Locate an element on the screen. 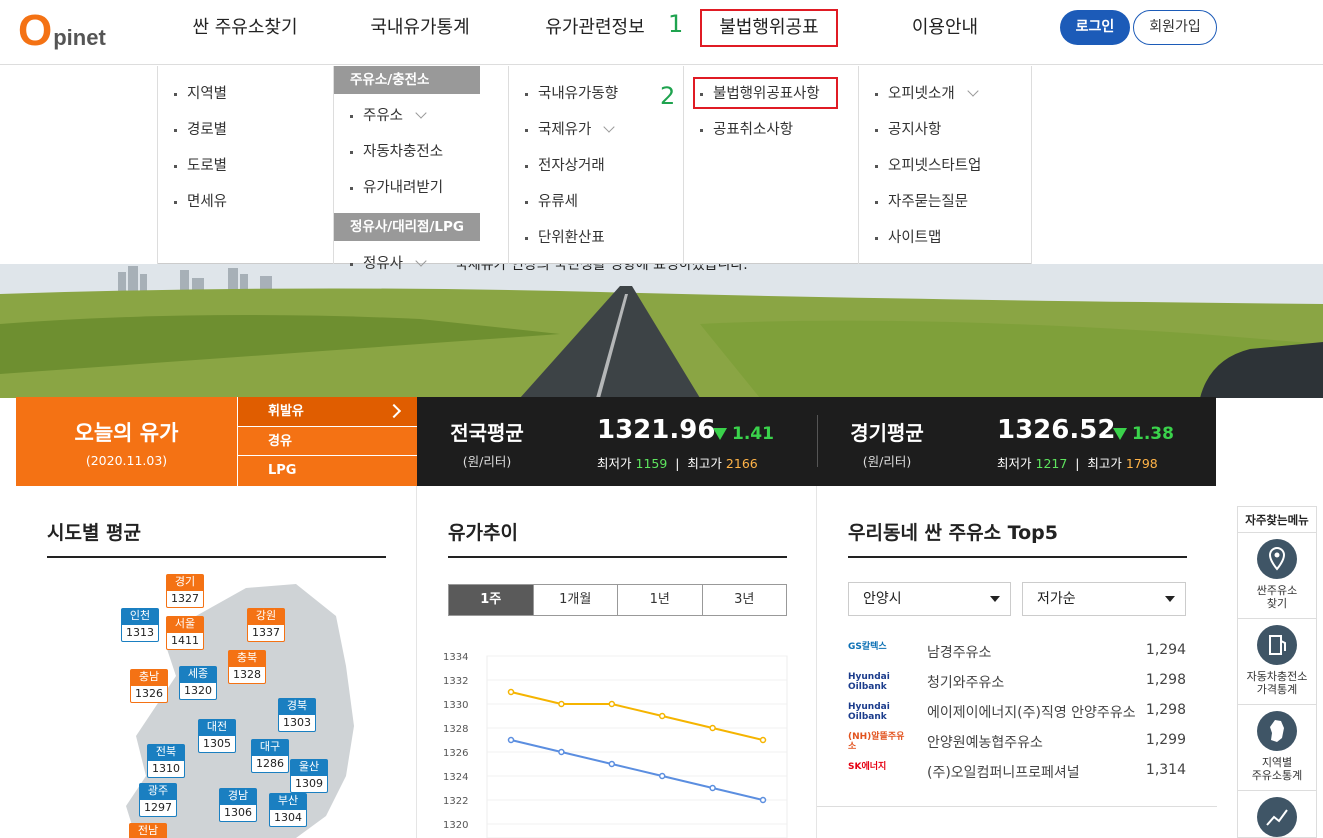 The height and width of the screenshot is (838, 1323). trend-chart: 1334 1332 1330 1328 1326 1324 1322 1320 is located at coordinates (615, 745).